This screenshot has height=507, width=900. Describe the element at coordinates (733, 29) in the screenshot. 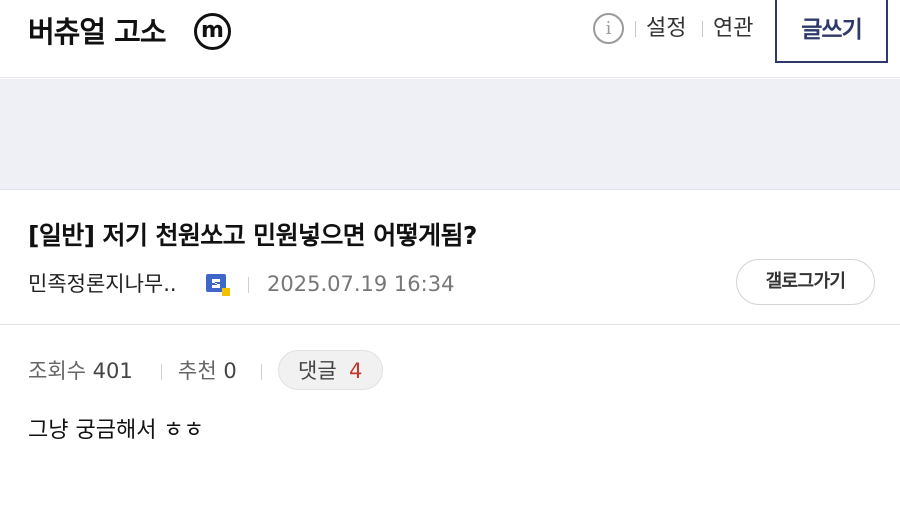

I see `related-link: 연관` at that location.